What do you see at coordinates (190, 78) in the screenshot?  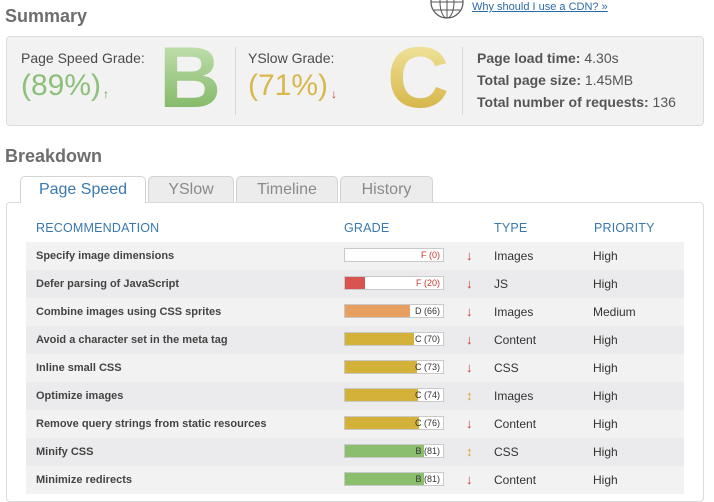 I see `pagespeed-grade-letter: B` at bounding box center [190, 78].